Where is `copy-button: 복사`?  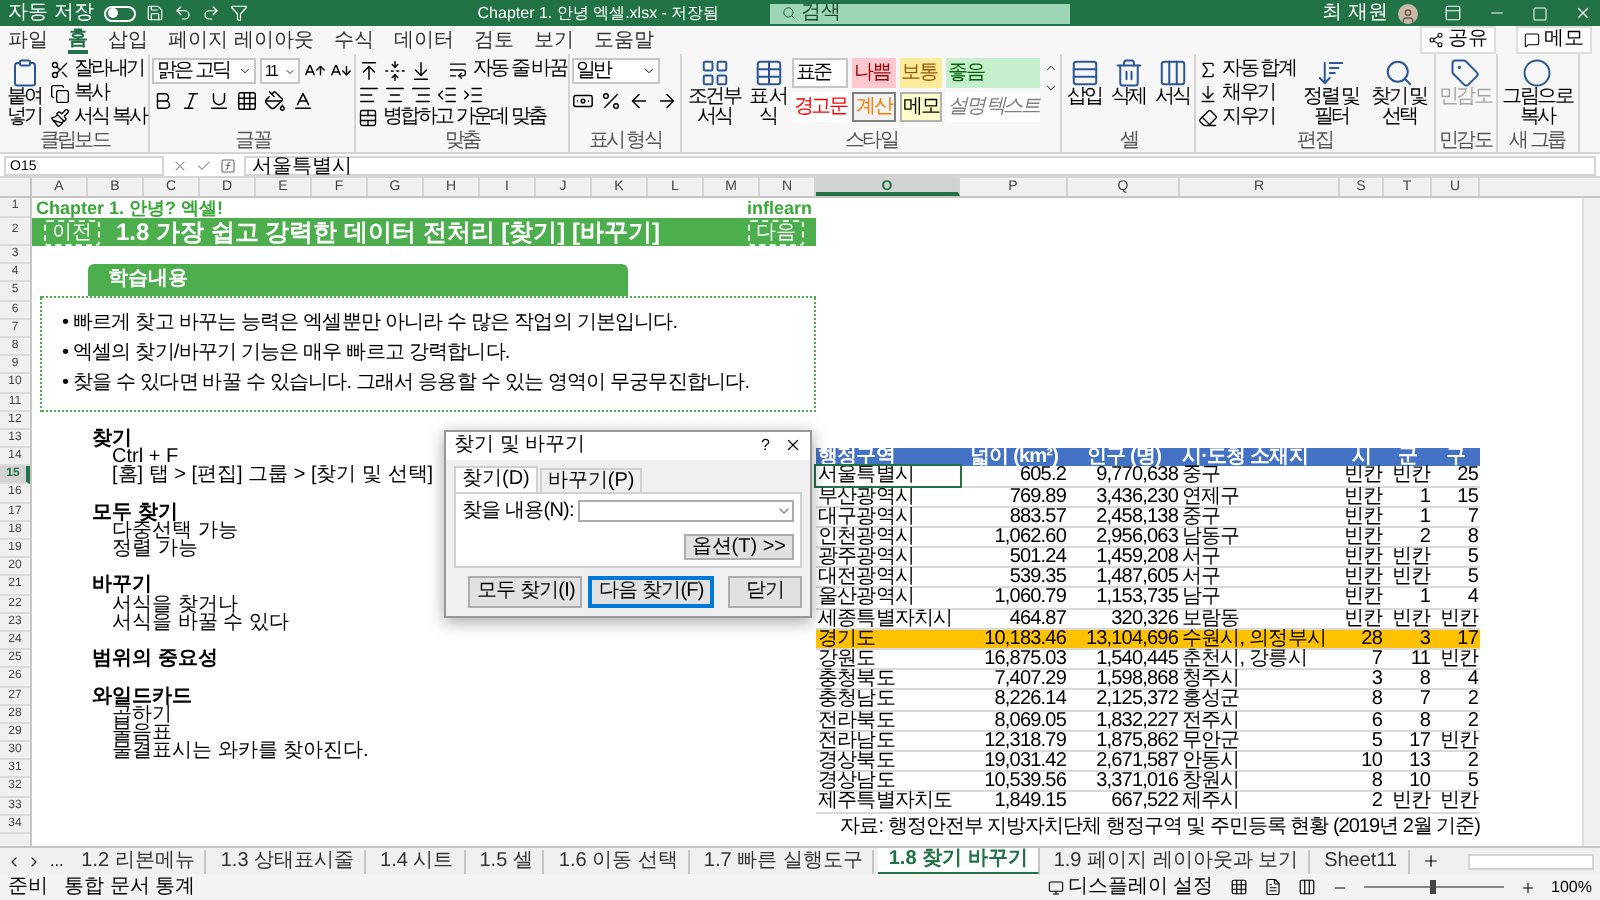
copy-button: 복사 is located at coordinates (98, 94).